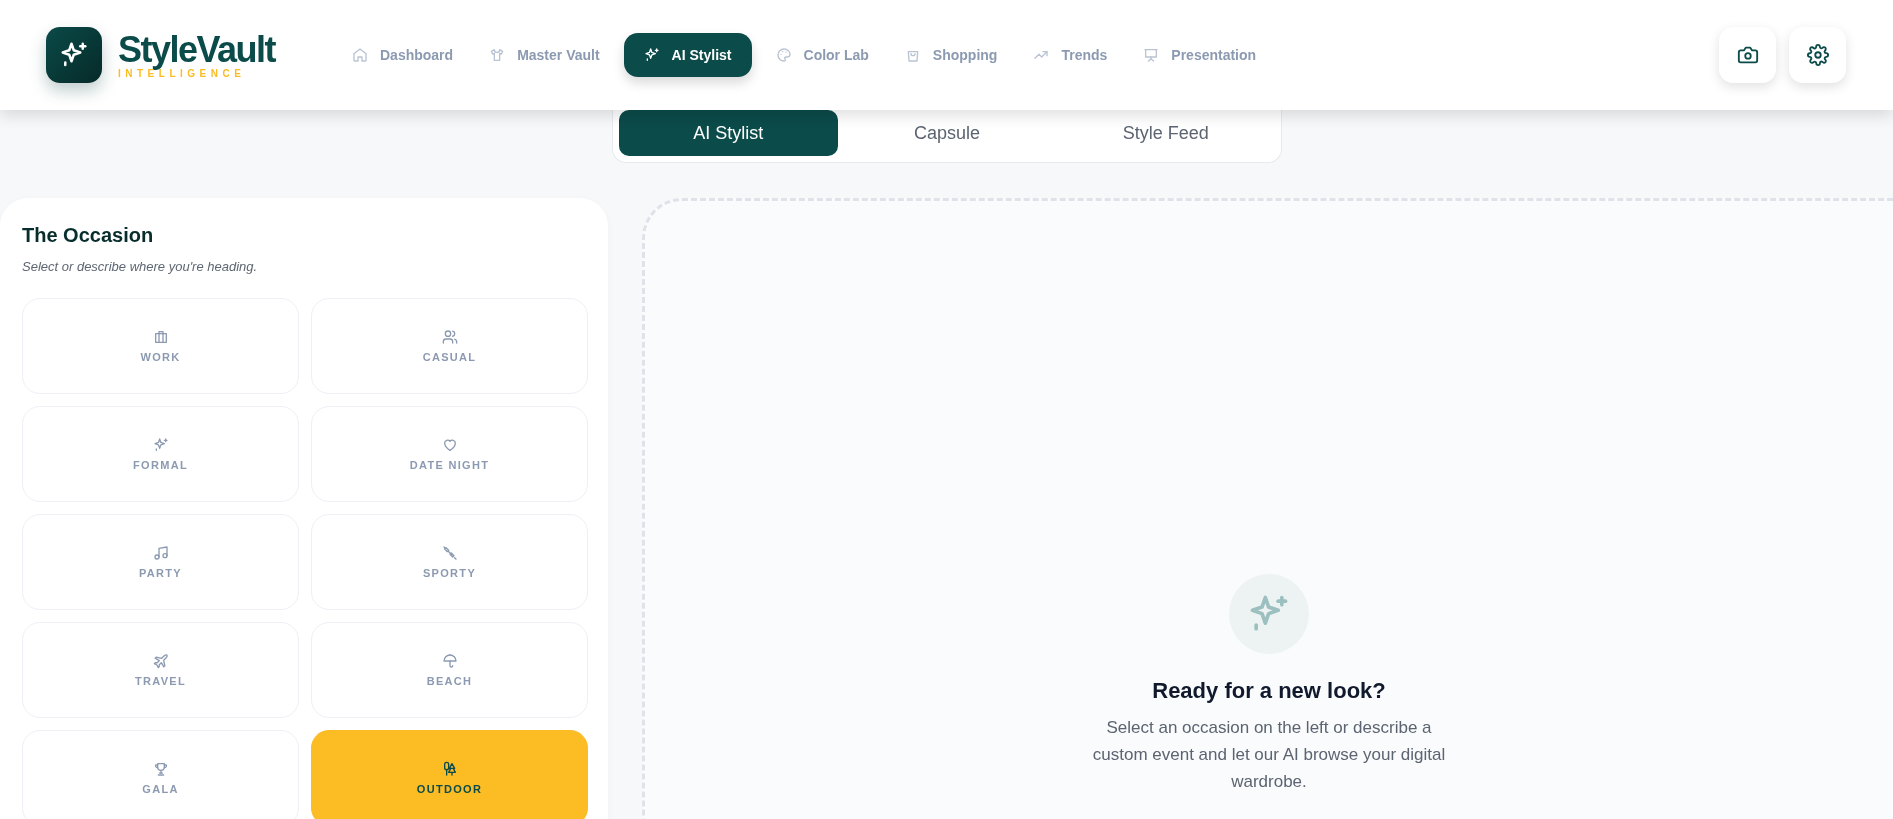 Image resolution: width=1893 pixels, height=819 pixels. Describe the element at coordinates (822, 55) in the screenshot. I see `nav-item: Color Lab` at that location.